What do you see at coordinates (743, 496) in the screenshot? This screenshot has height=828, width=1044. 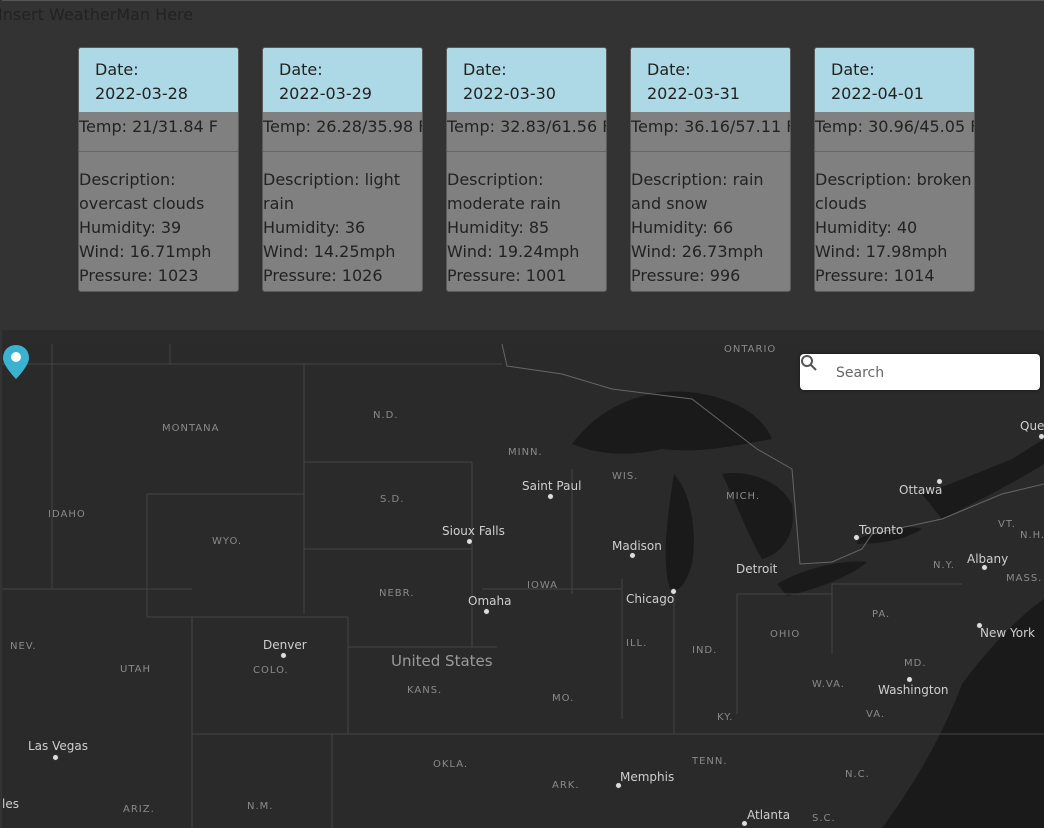 I see `region-label: MICH.` at bounding box center [743, 496].